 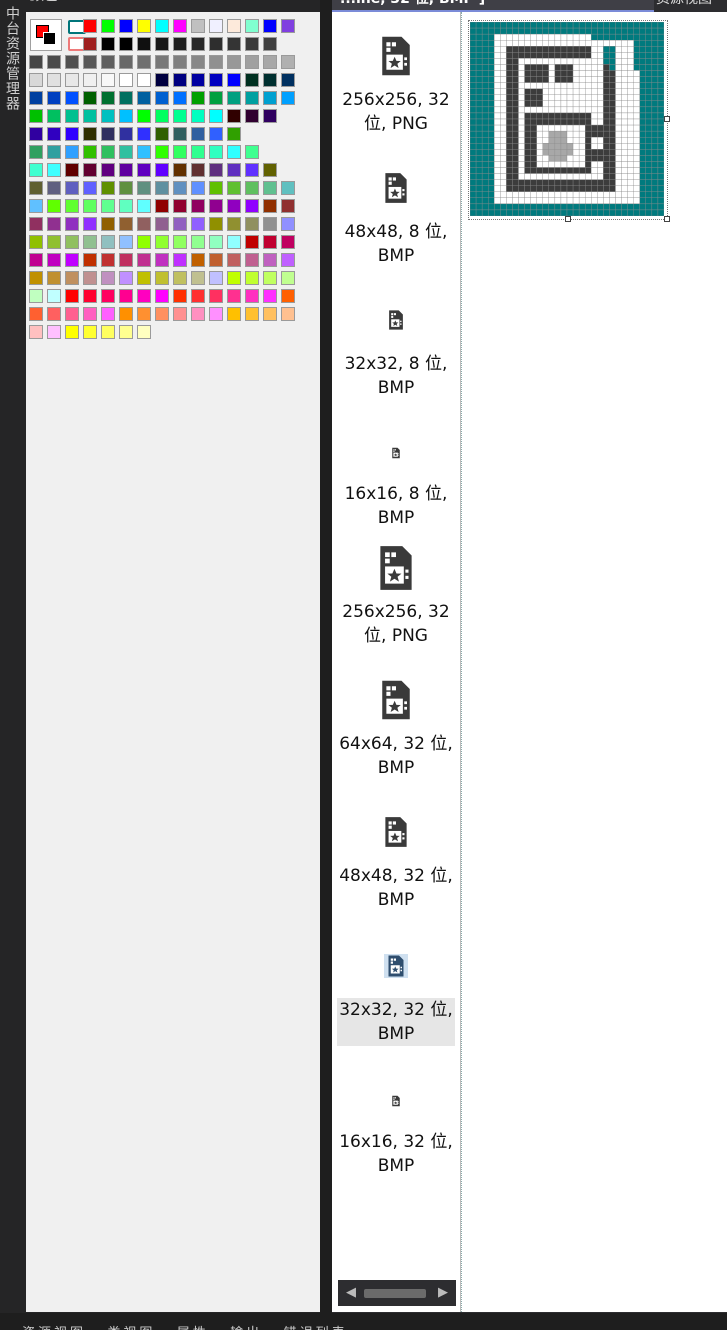 I want to click on tab-controls: ⊥✕, so click(x=627, y=2).